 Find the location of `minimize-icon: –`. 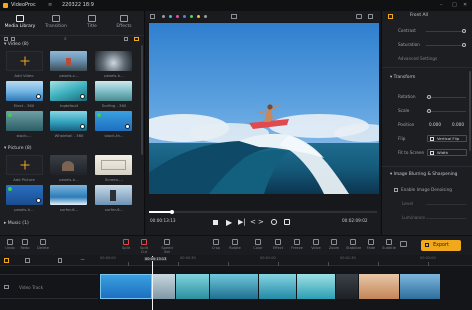

minimize-icon: – is located at coordinates (441, 5).